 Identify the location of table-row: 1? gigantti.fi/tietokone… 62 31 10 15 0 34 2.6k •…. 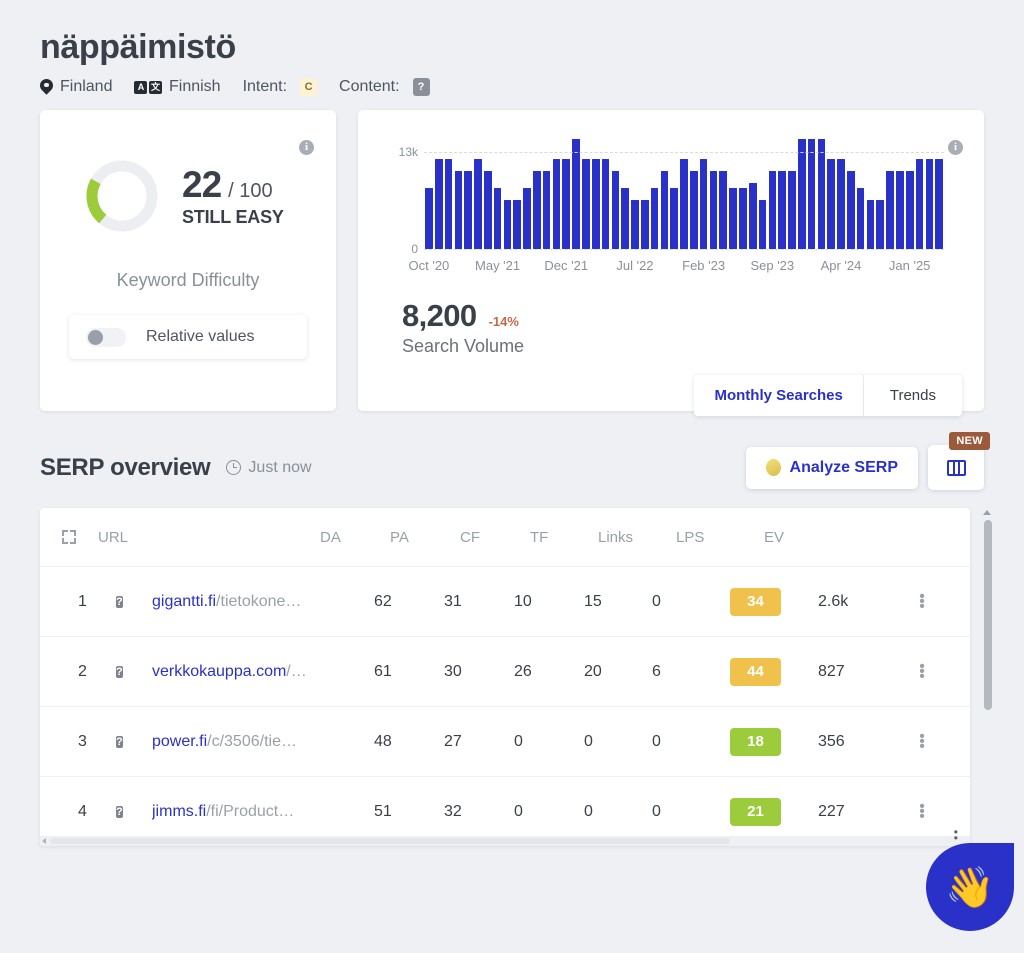
(505, 601).